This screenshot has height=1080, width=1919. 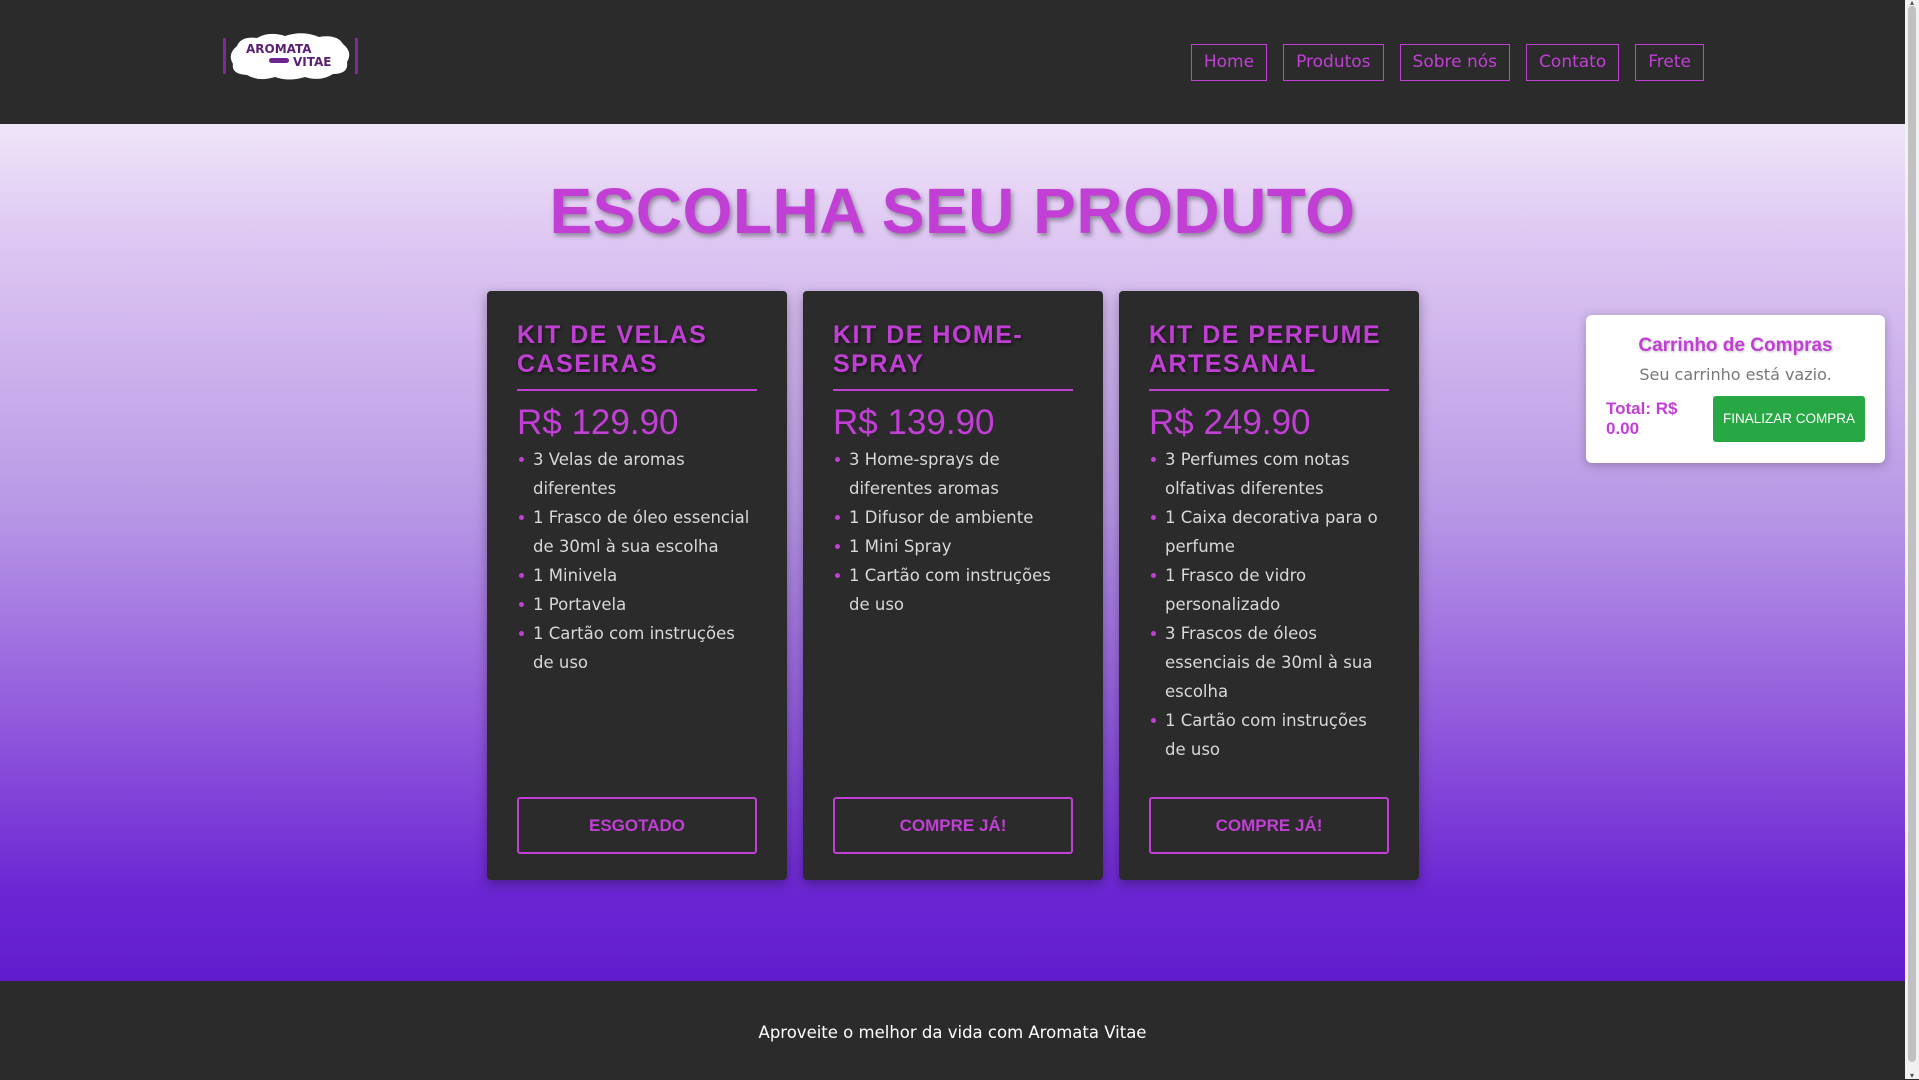 I want to click on nav-contato-link: Contato, so click(x=1573, y=62).